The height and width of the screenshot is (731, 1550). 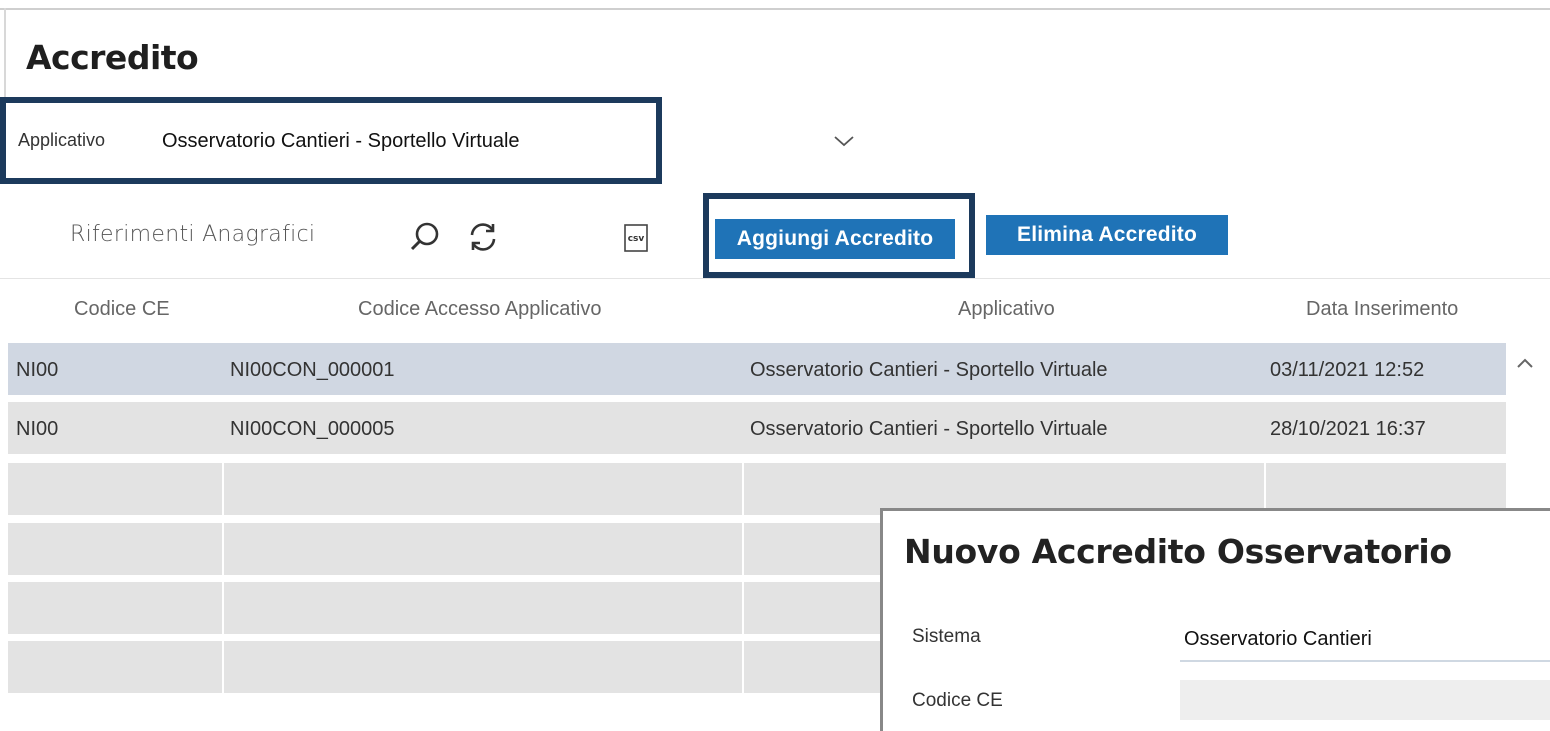 I want to click on csv-icon-text: csv, so click(x=636, y=239).